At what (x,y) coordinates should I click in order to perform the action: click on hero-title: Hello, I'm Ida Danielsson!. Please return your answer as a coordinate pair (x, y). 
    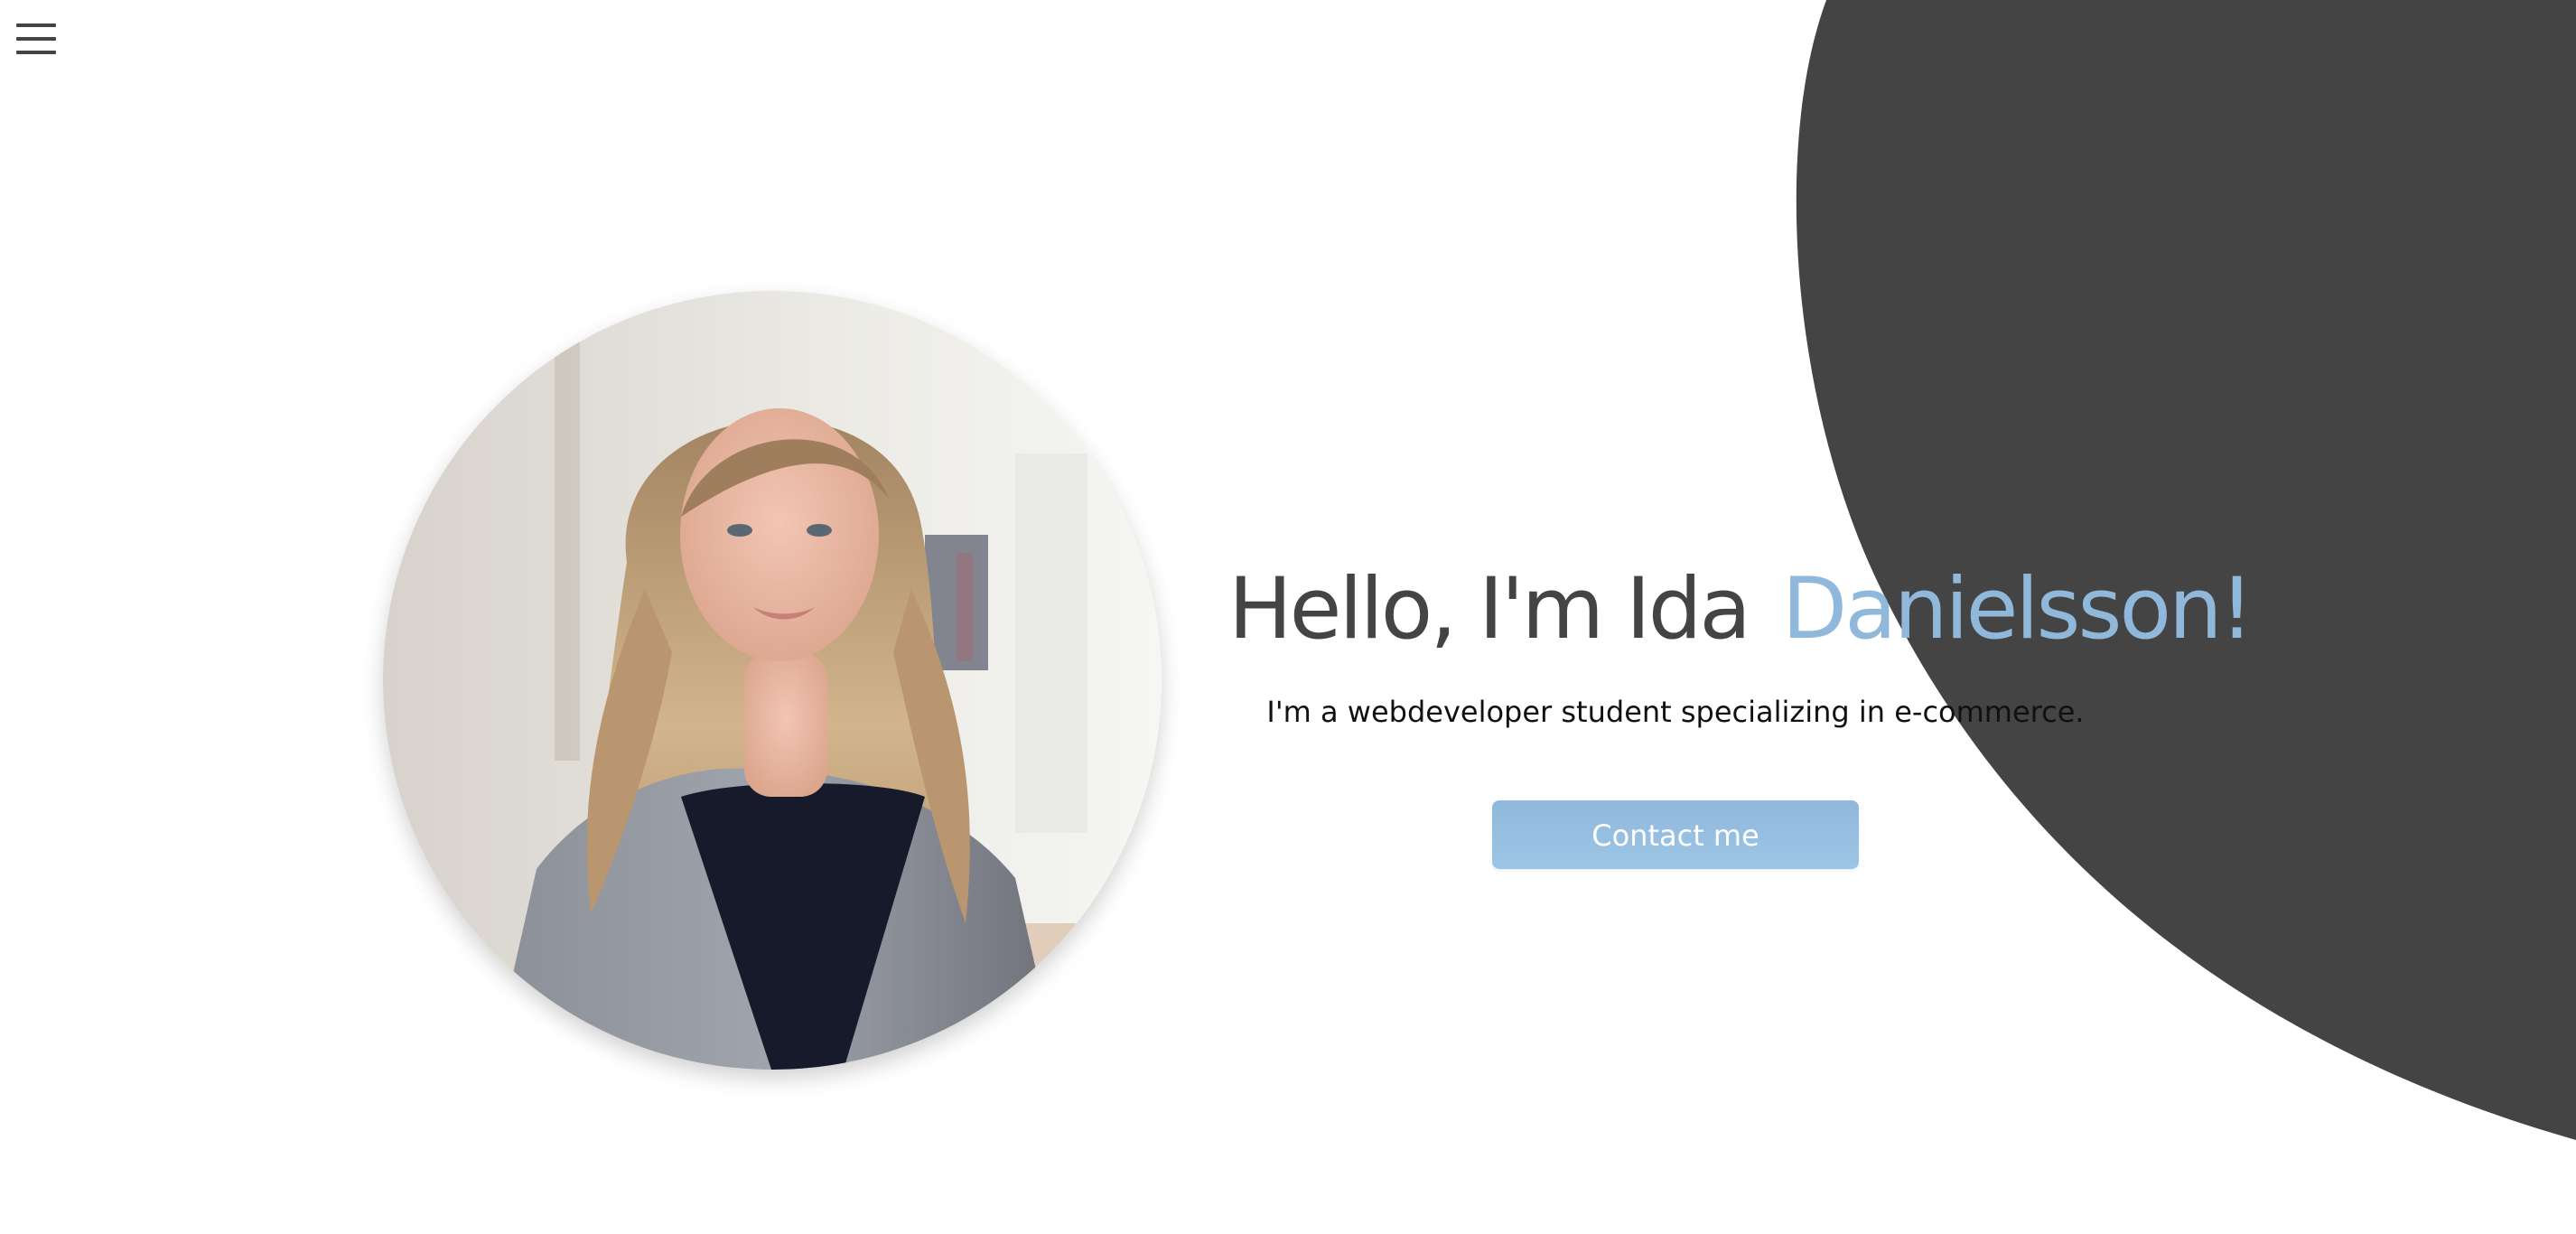
    Looking at the image, I should click on (1741, 610).